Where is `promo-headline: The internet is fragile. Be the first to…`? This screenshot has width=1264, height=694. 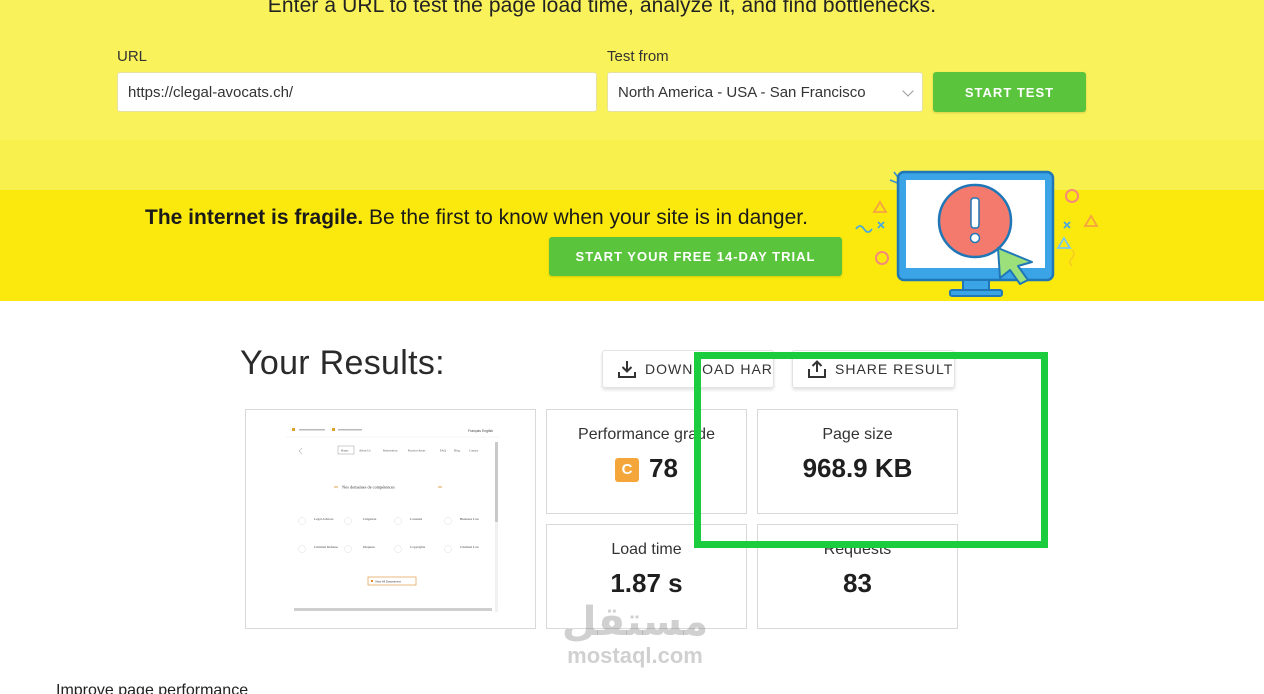
promo-headline: The internet is fragile. Be the first to… is located at coordinates (476, 218).